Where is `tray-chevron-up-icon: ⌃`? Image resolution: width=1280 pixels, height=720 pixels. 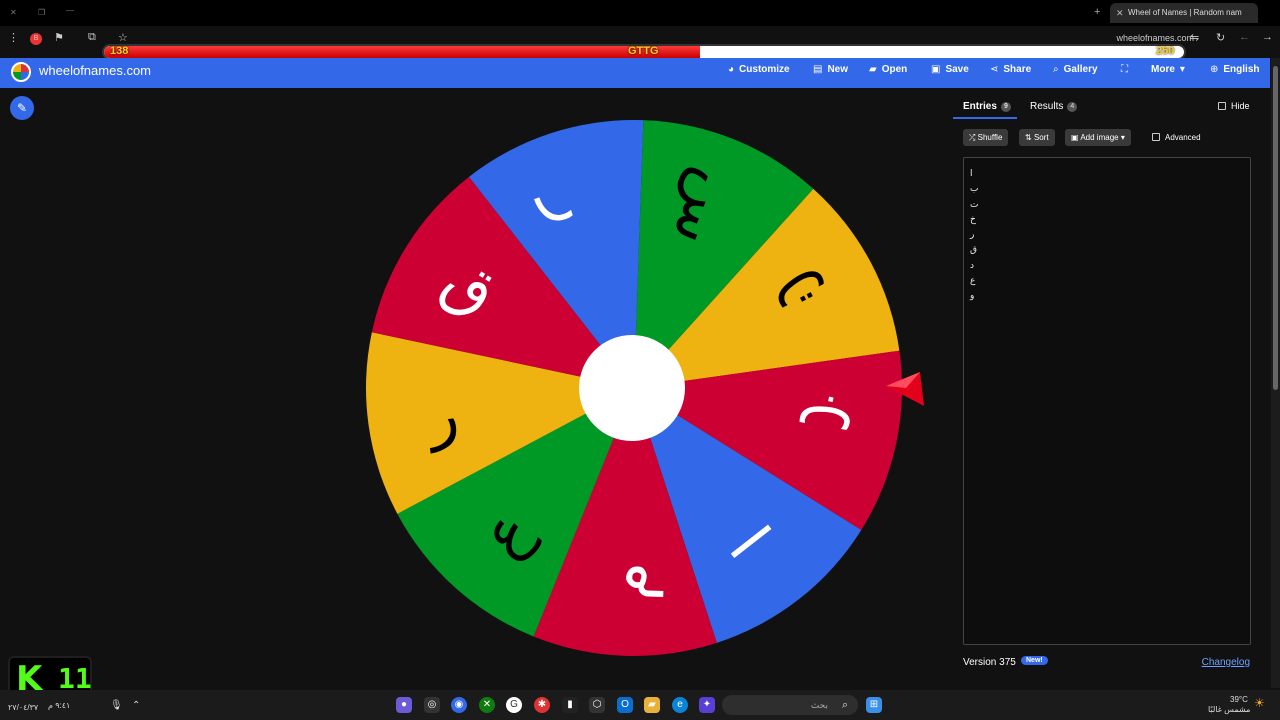
tray-chevron-up-icon: ⌃ is located at coordinates (136, 705).